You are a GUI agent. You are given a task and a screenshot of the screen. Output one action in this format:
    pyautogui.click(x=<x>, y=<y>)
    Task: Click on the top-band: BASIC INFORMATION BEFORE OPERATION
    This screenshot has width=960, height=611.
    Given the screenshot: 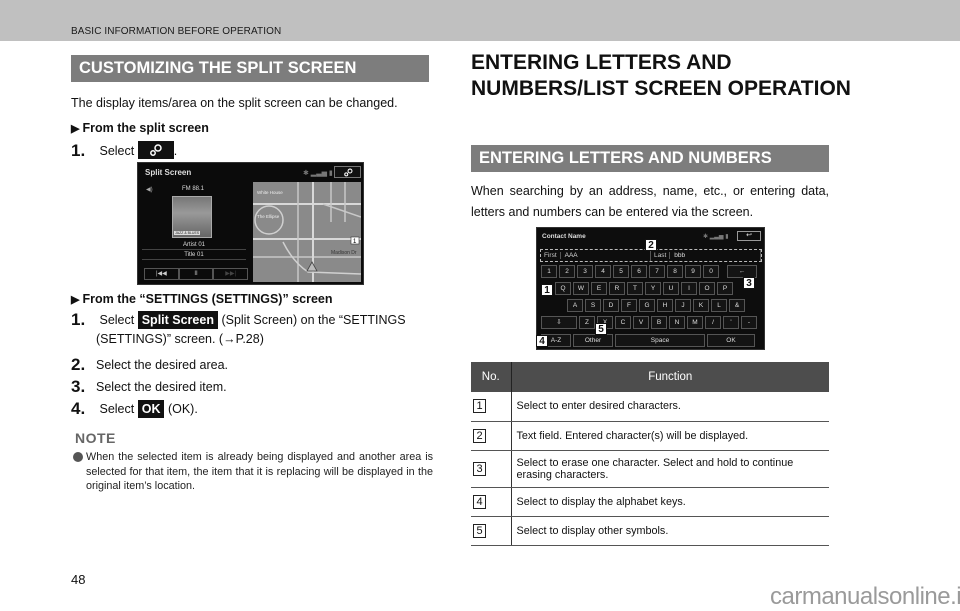 What is the action you would take?
    pyautogui.click(x=480, y=20)
    